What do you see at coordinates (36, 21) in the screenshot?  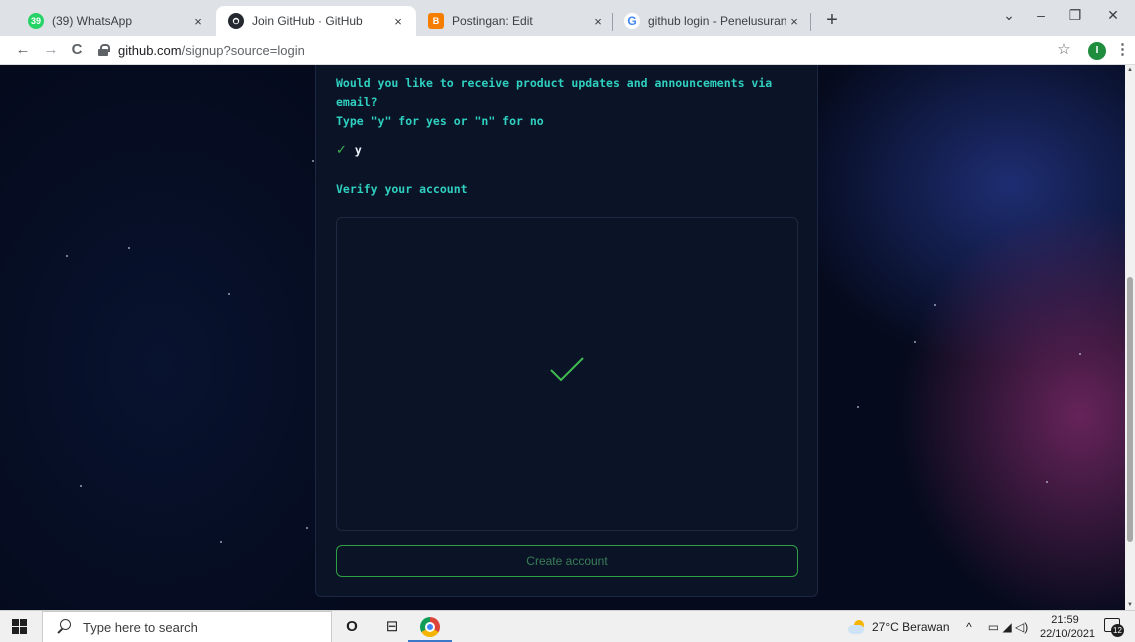 I see `whatsapp-icon: 39` at bounding box center [36, 21].